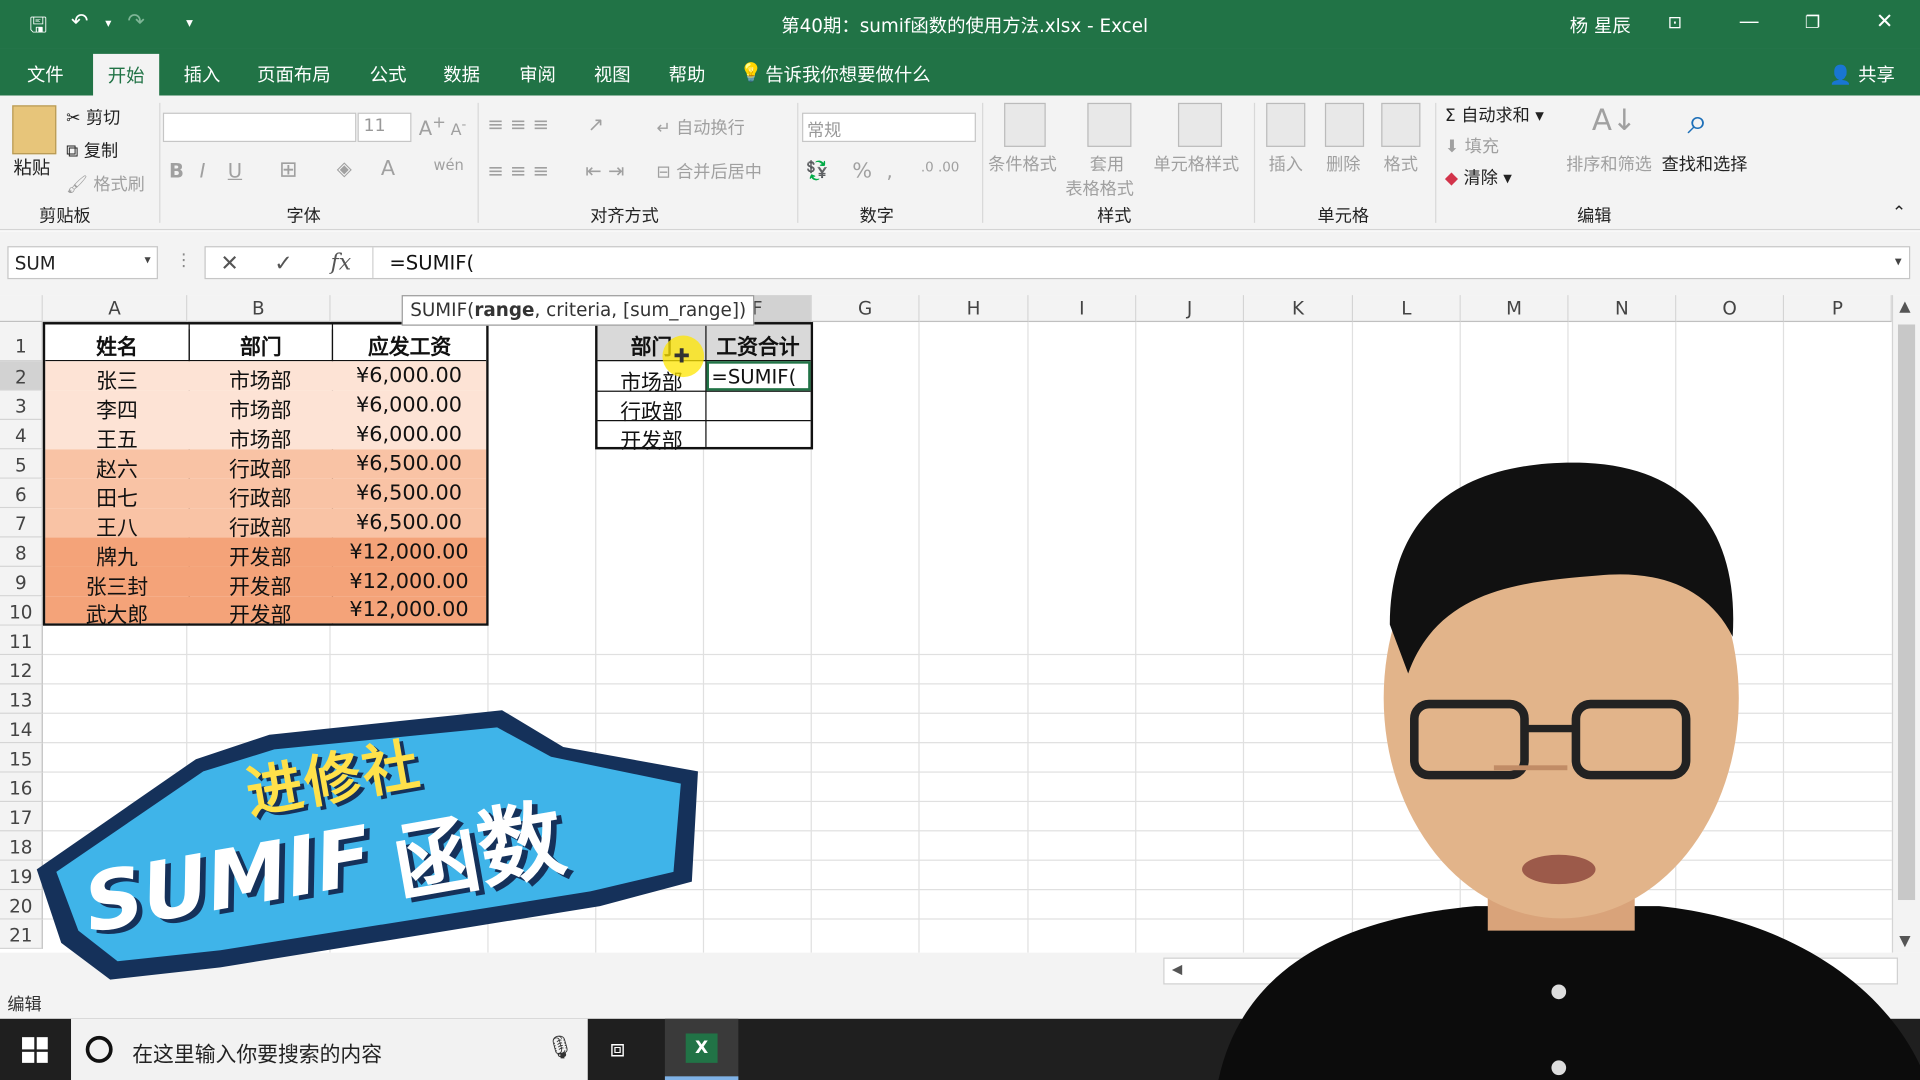  Describe the element at coordinates (116, 613) in the screenshot. I see `cell-name: 武大郎` at that location.